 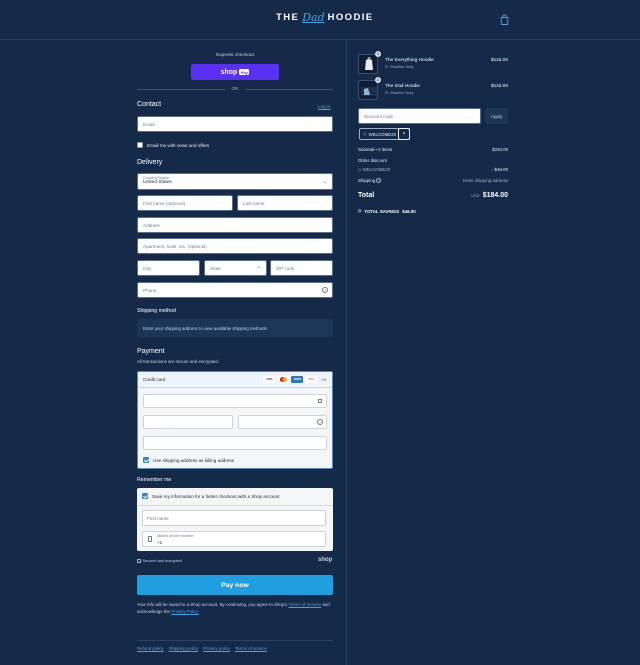 I want to click on currency-label: USD, so click(x=475, y=196).